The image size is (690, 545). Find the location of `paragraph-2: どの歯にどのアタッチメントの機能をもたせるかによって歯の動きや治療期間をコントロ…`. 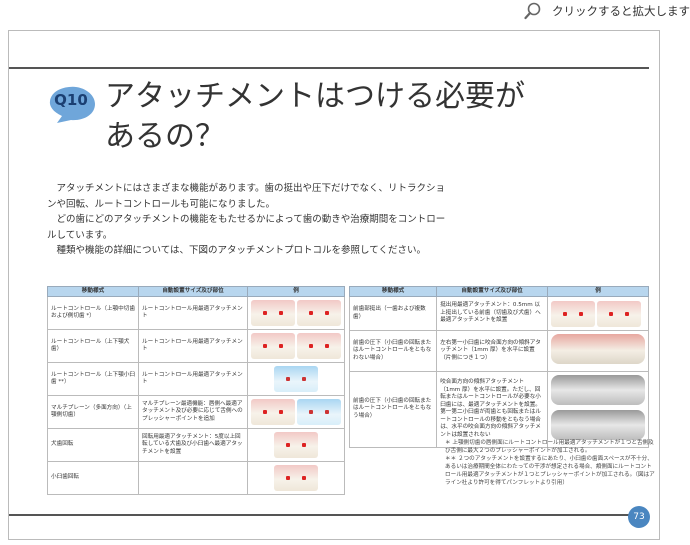

paragraph-2: どの歯にどのアタッチメントの機能をもたせるかによって歯の動きや治療期間をコントロ… is located at coordinates (246, 227).